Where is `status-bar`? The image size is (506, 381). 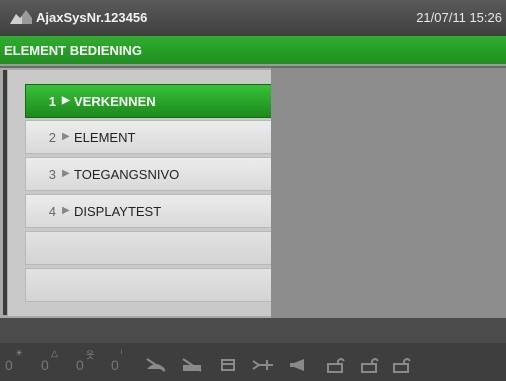 status-bar is located at coordinates (253, 330).